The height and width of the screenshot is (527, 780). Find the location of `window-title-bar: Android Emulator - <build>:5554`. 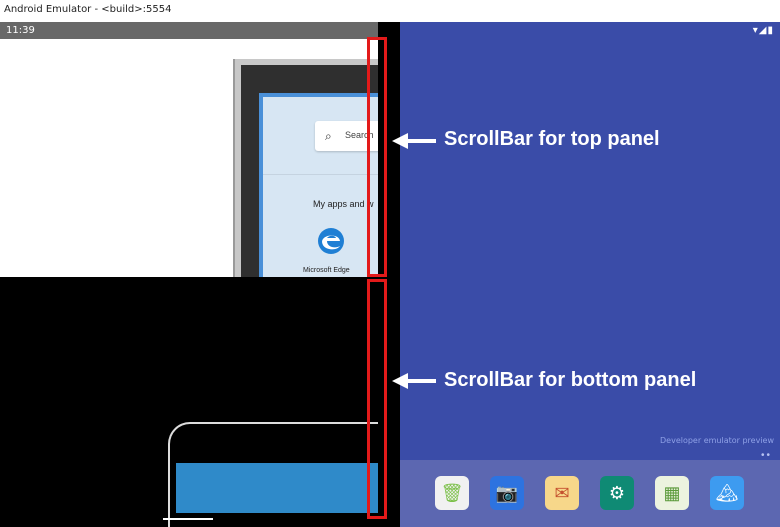

window-title-bar: Android Emulator - <build>:5554 is located at coordinates (390, 11).